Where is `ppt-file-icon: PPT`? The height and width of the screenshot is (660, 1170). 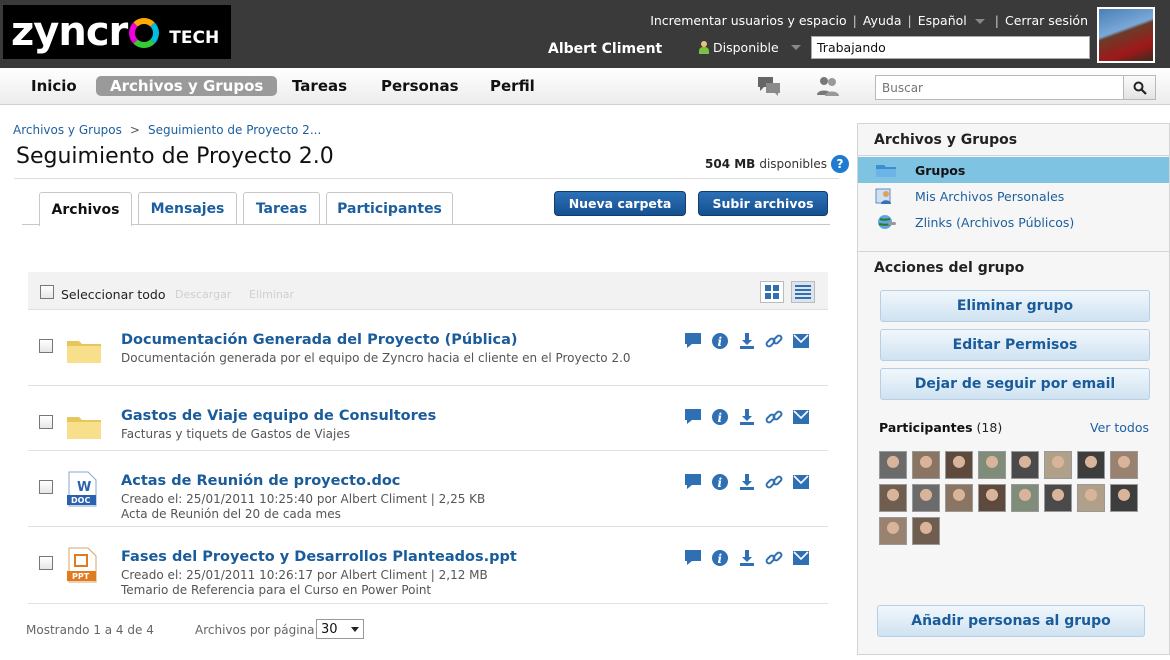 ppt-file-icon: PPT is located at coordinates (82, 566).